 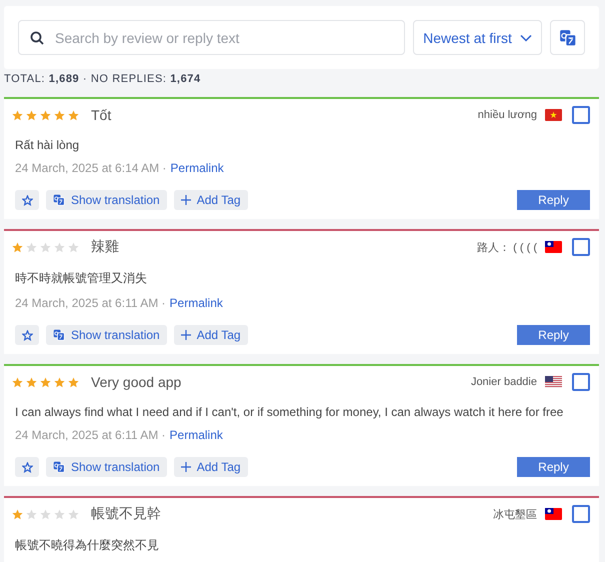 I want to click on review-text: Rất hài lòng, so click(x=47, y=145).